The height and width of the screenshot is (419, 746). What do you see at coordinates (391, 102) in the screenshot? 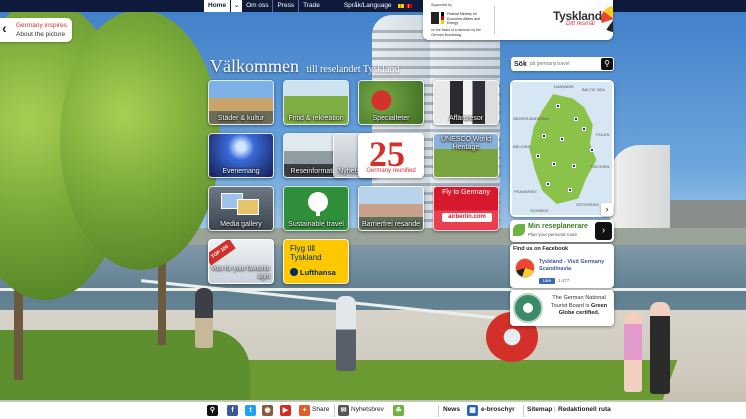
I see `tile-specialties: Specialteter` at bounding box center [391, 102].